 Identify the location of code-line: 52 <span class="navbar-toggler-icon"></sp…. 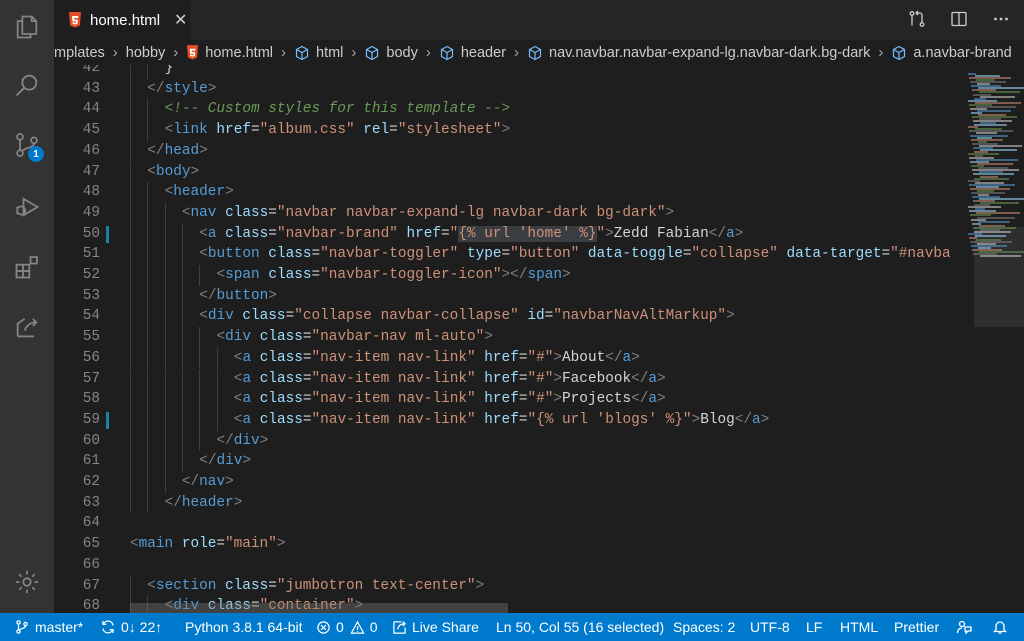
(509, 275).